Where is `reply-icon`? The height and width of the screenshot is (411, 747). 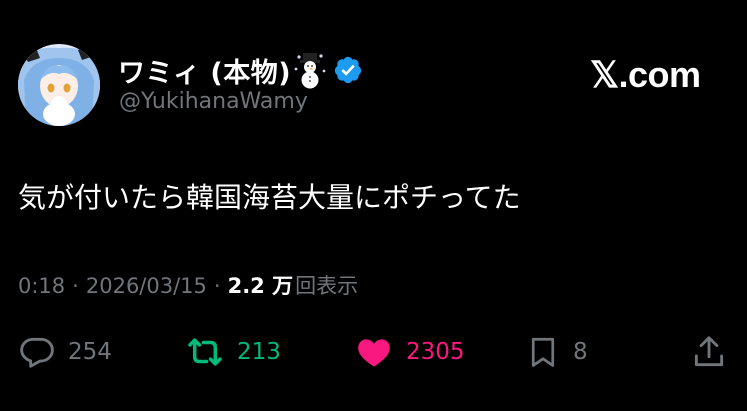 reply-icon is located at coordinates (37, 352).